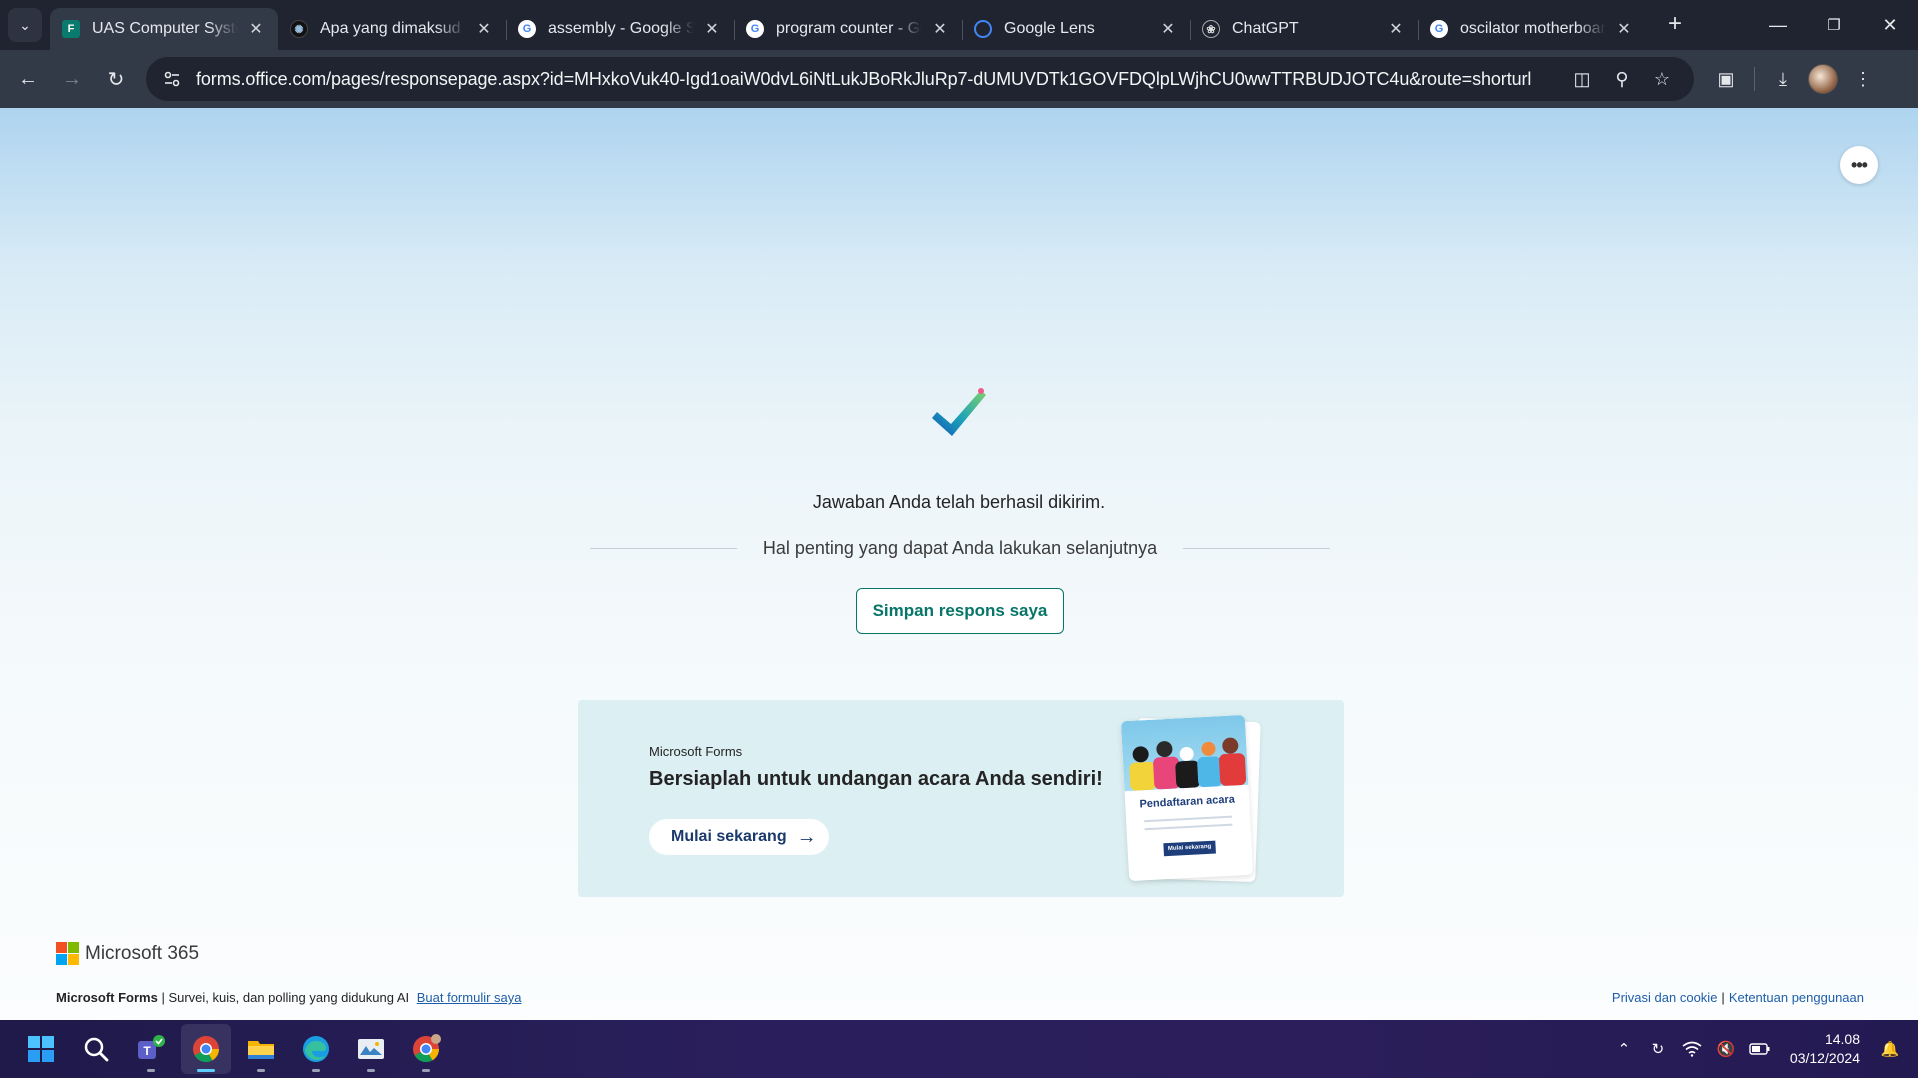  I want to click on taskbar-chrome-profile, so click(426, 1049).